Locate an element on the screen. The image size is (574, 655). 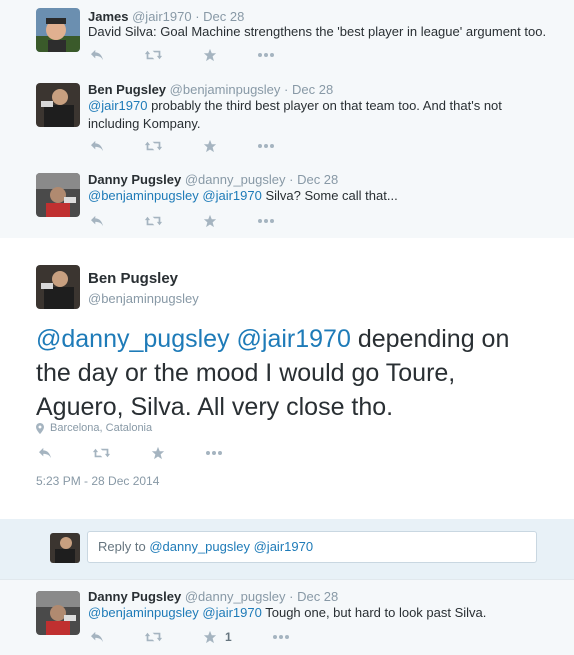
reply-composer: Reply to @danny_pugsley @jair1970 is located at coordinates (287, 549).